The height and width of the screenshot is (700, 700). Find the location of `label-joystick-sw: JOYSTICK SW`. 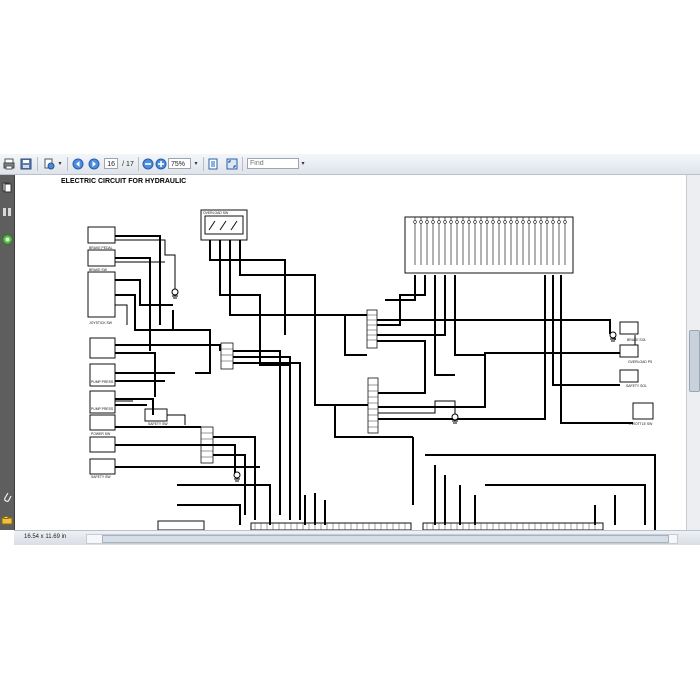

label-joystick-sw: JOYSTICK SW is located at coordinates (101, 323).